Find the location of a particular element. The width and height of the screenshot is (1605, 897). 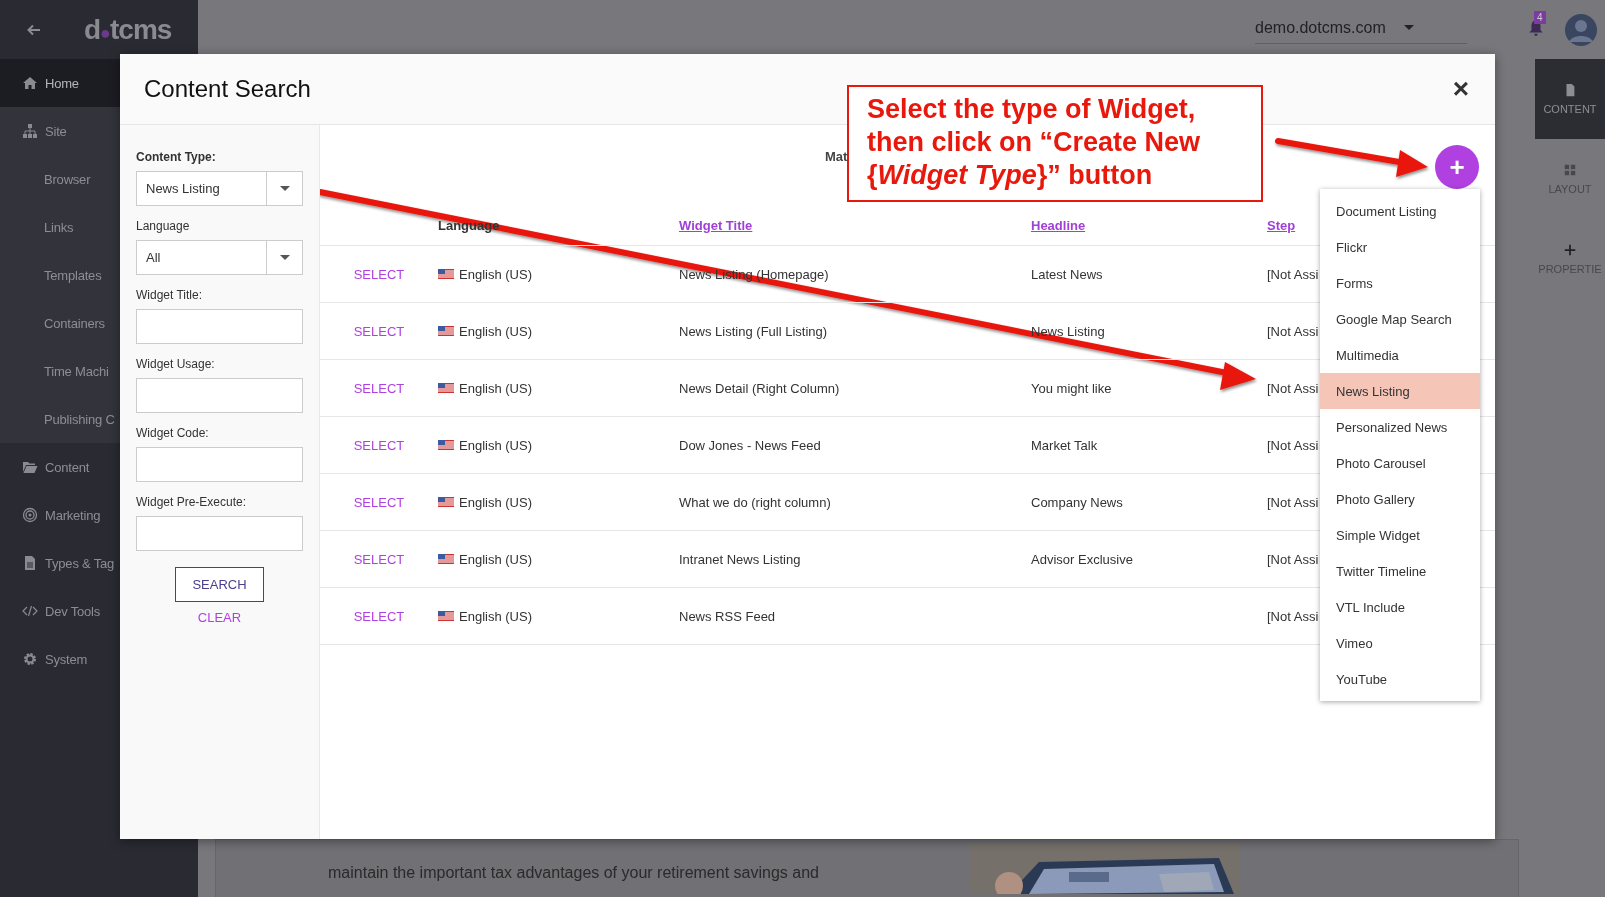

table-cell: What we do (right column) is located at coordinates (755, 502).